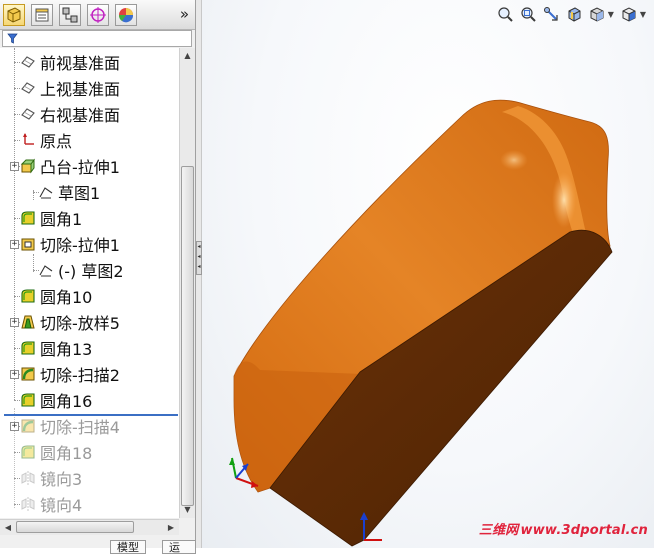  I want to click on previous-view-icon, so click(550, 14).